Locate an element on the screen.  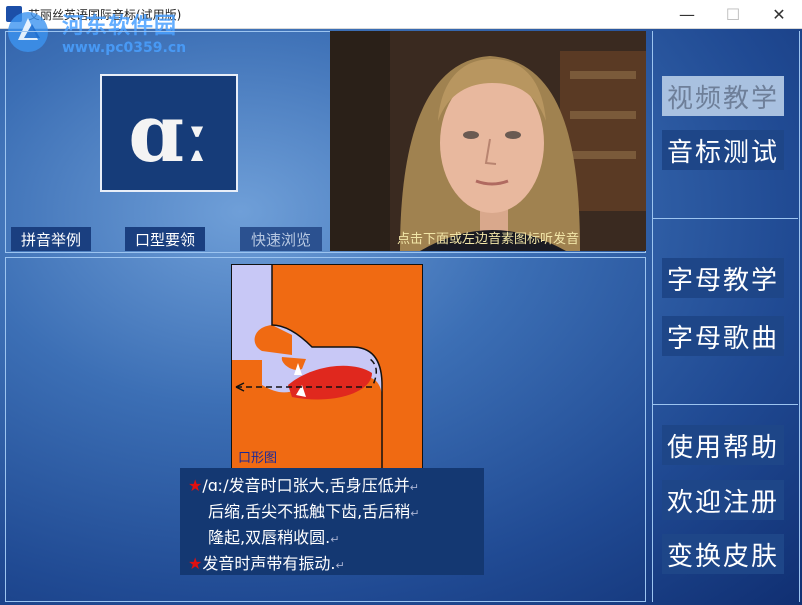
mouth-diagram: 口形图 is located at coordinates (327, 367).